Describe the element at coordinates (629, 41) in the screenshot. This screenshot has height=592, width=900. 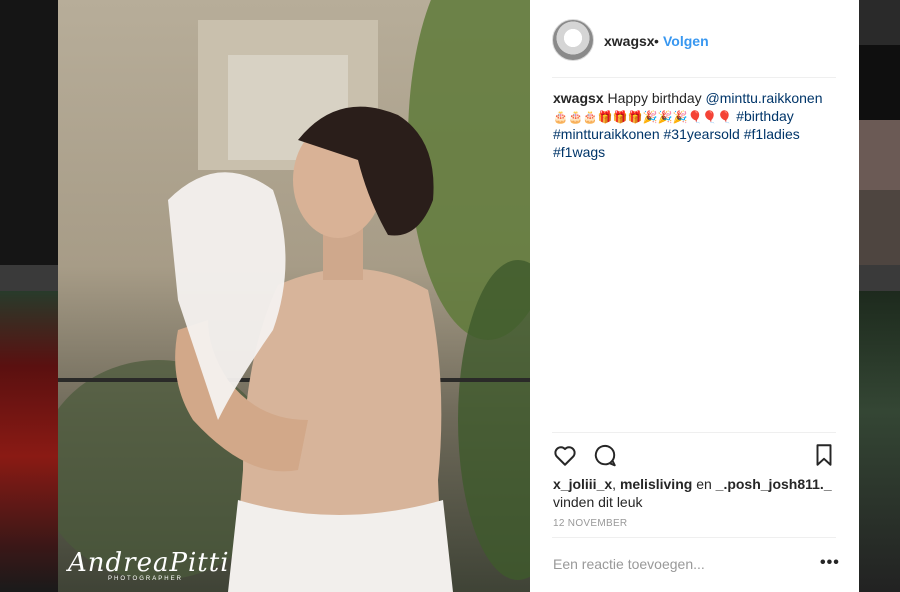
I see `post-author-username: xwagsx` at that location.